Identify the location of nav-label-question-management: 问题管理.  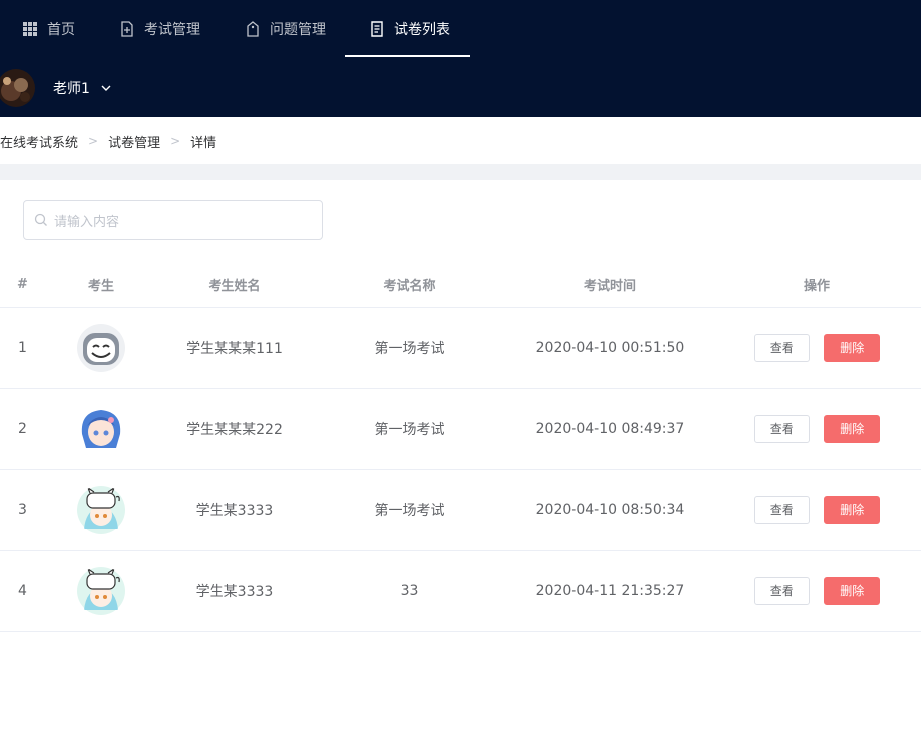
(298, 29).